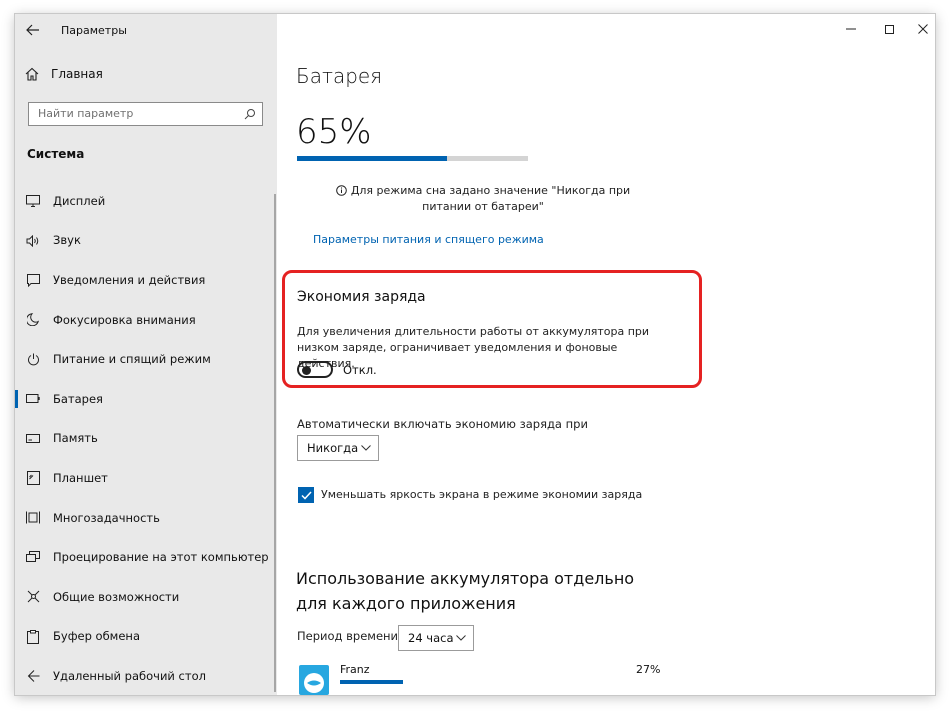 The width and height of the screenshot is (950, 711). What do you see at coordinates (341, 190) in the screenshot?
I see `info-icon` at bounding box center [341, 190].